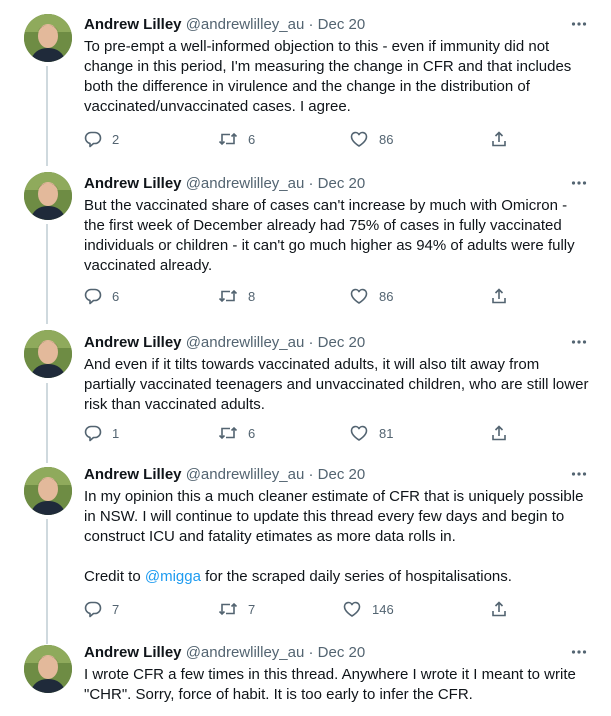 The image size is (611, 716). Describe the element at coordinates (371, 433) in the screenshot. I see `like-button: 81` at that location.